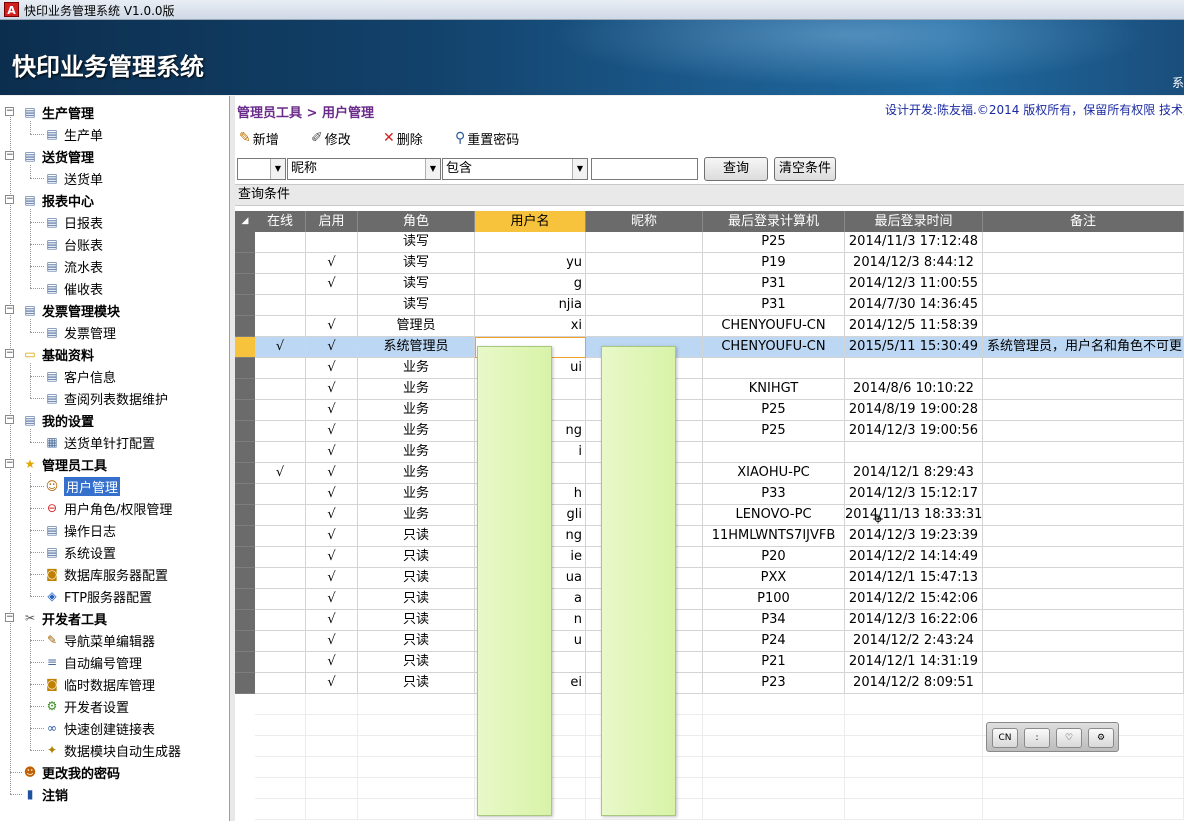 This screenshot has height=821, width=1184. What do you see at coordinates (914, 473) in the screenshot?
I see `cell-time: 2014/12/1 8:29:43` at bounding box center [914, 473].